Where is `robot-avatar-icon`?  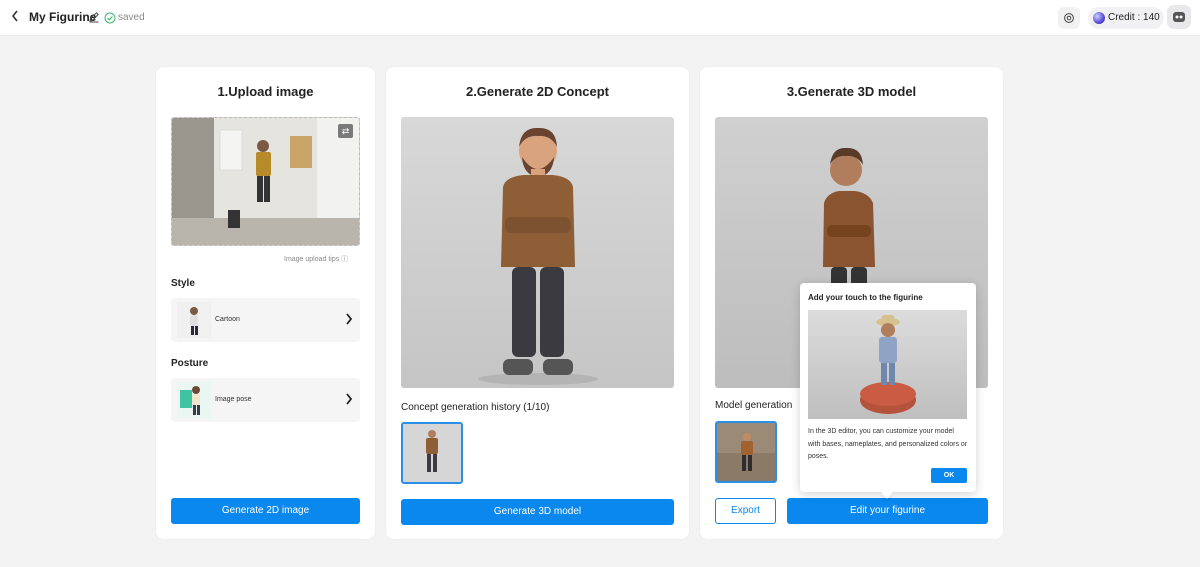 robot-avatar-icon is located at coordinates (1179, 17).